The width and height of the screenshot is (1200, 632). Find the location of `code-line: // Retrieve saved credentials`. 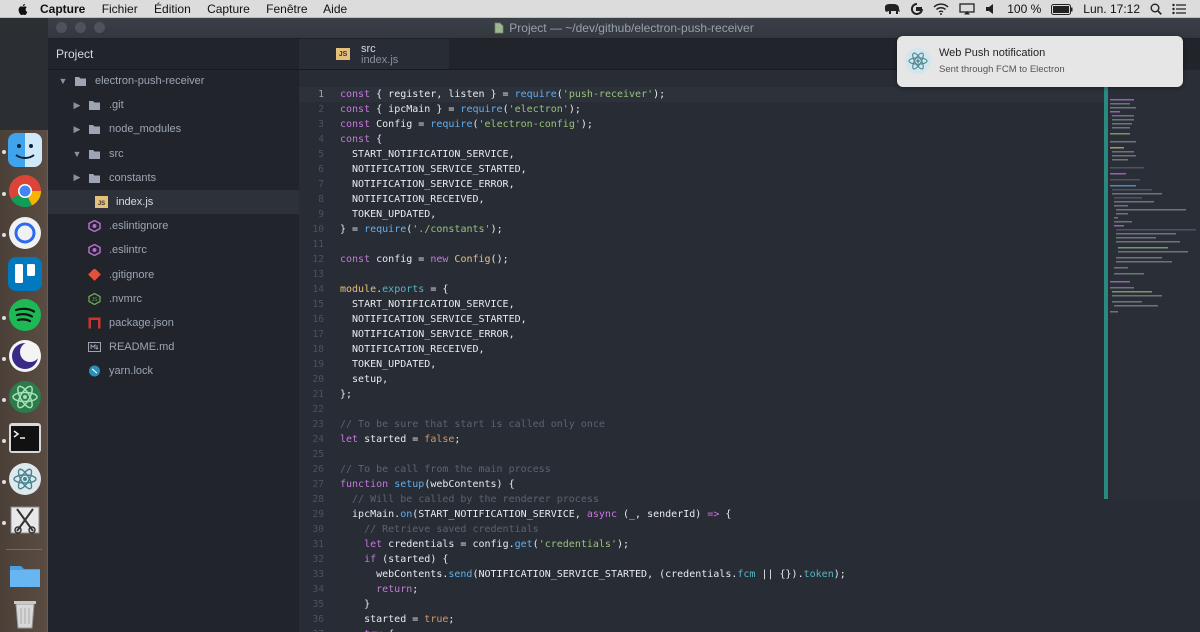

code-line: // Retrieve saved credentials is located at coordinates (724, 529).